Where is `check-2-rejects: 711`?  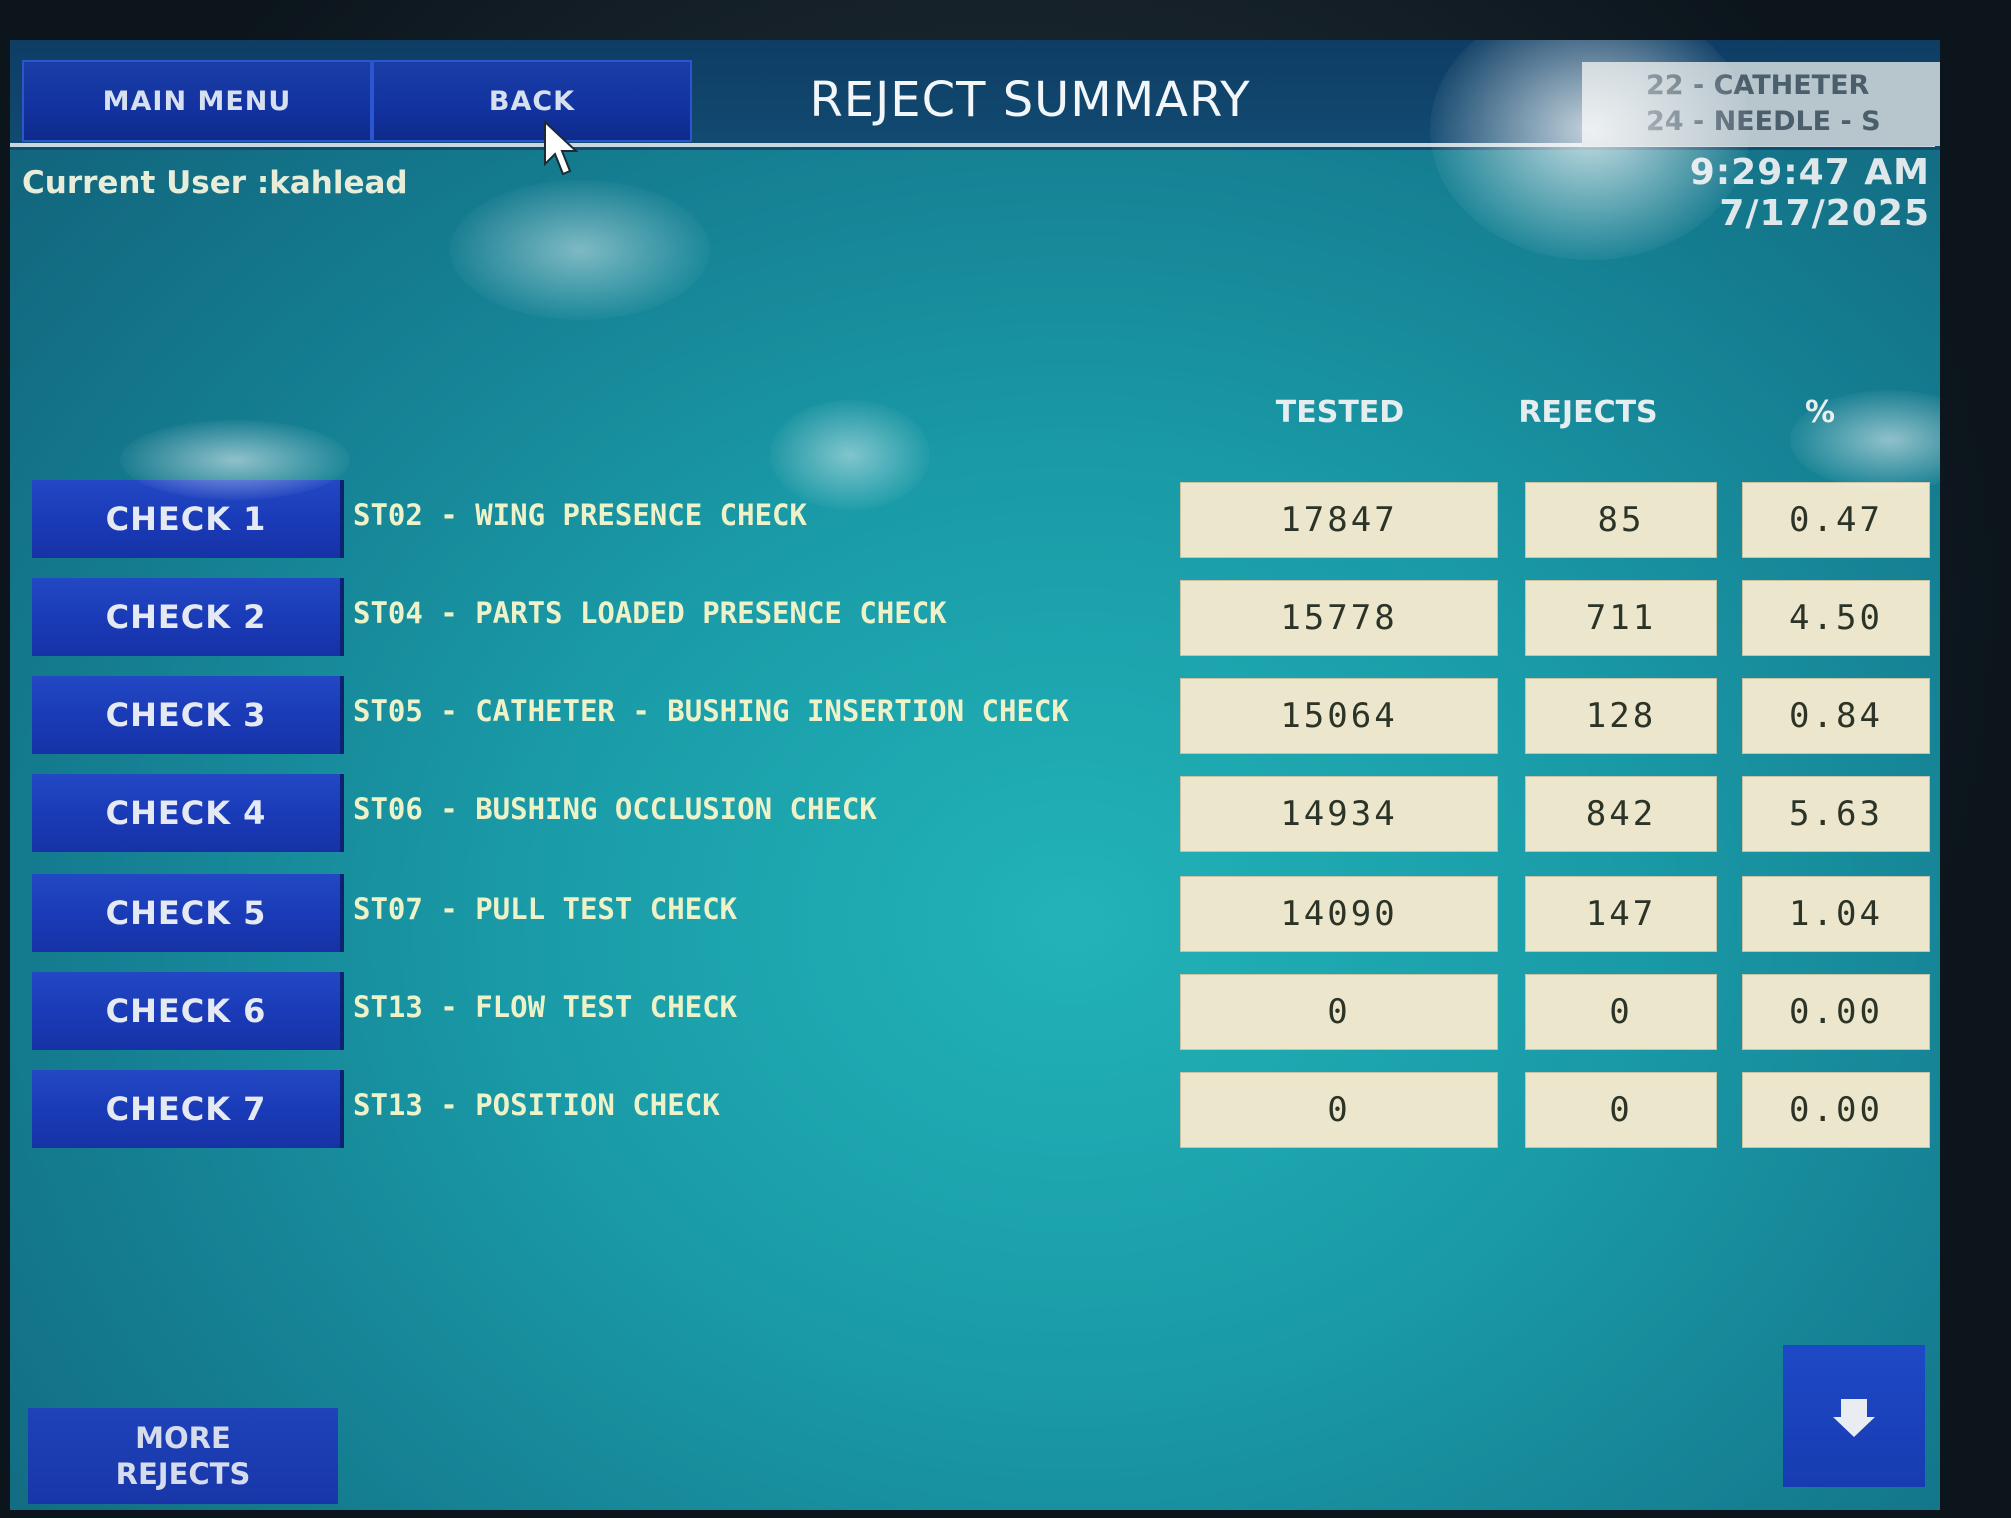
check-2-rejects: 711 is located at coordinates (1621, 618).